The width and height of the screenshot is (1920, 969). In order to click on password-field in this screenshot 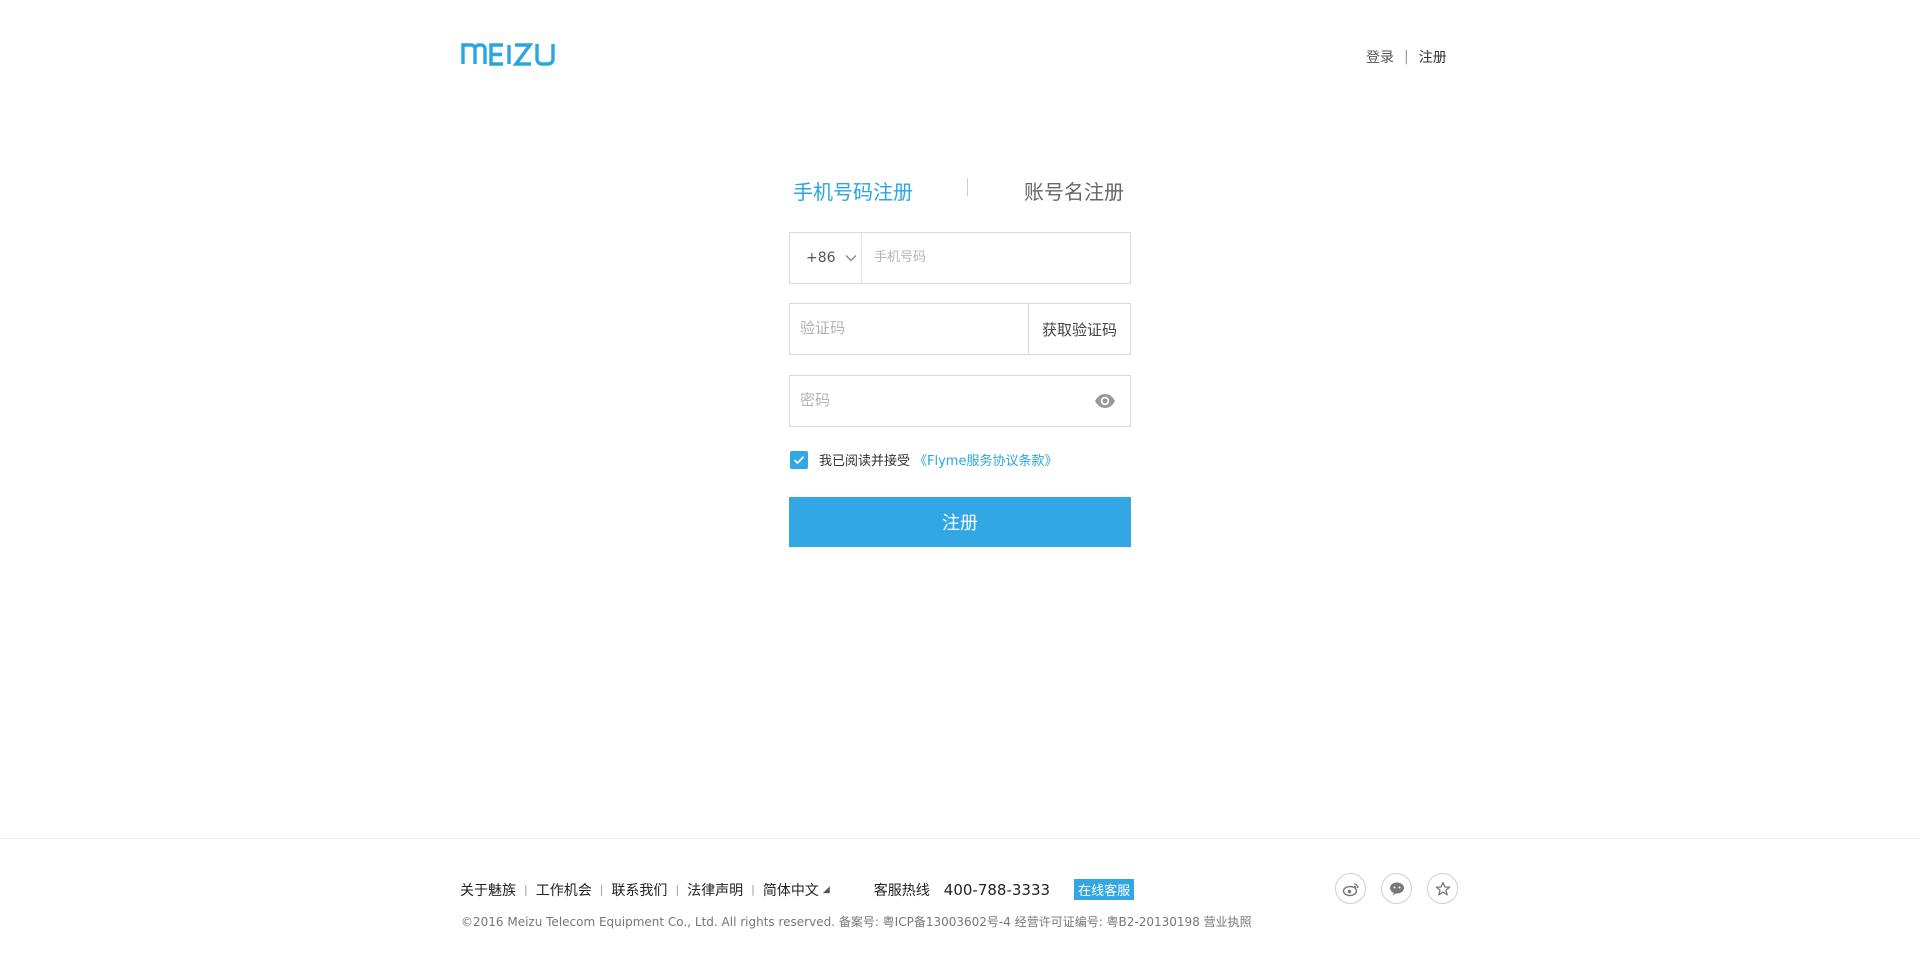, I will do `click(960, 401)`.